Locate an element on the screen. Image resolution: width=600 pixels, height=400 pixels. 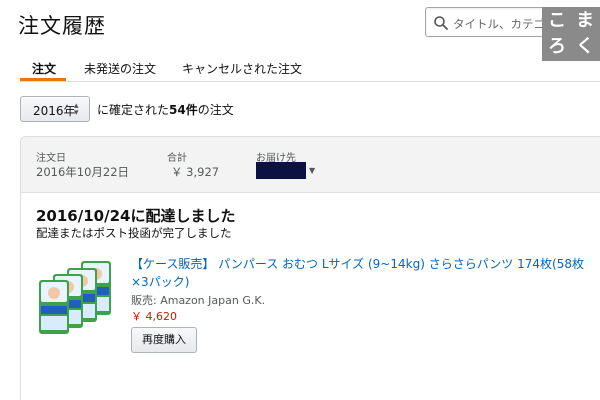
watermark-logo: こ ま ろ く is located at coordinates (571, 34).